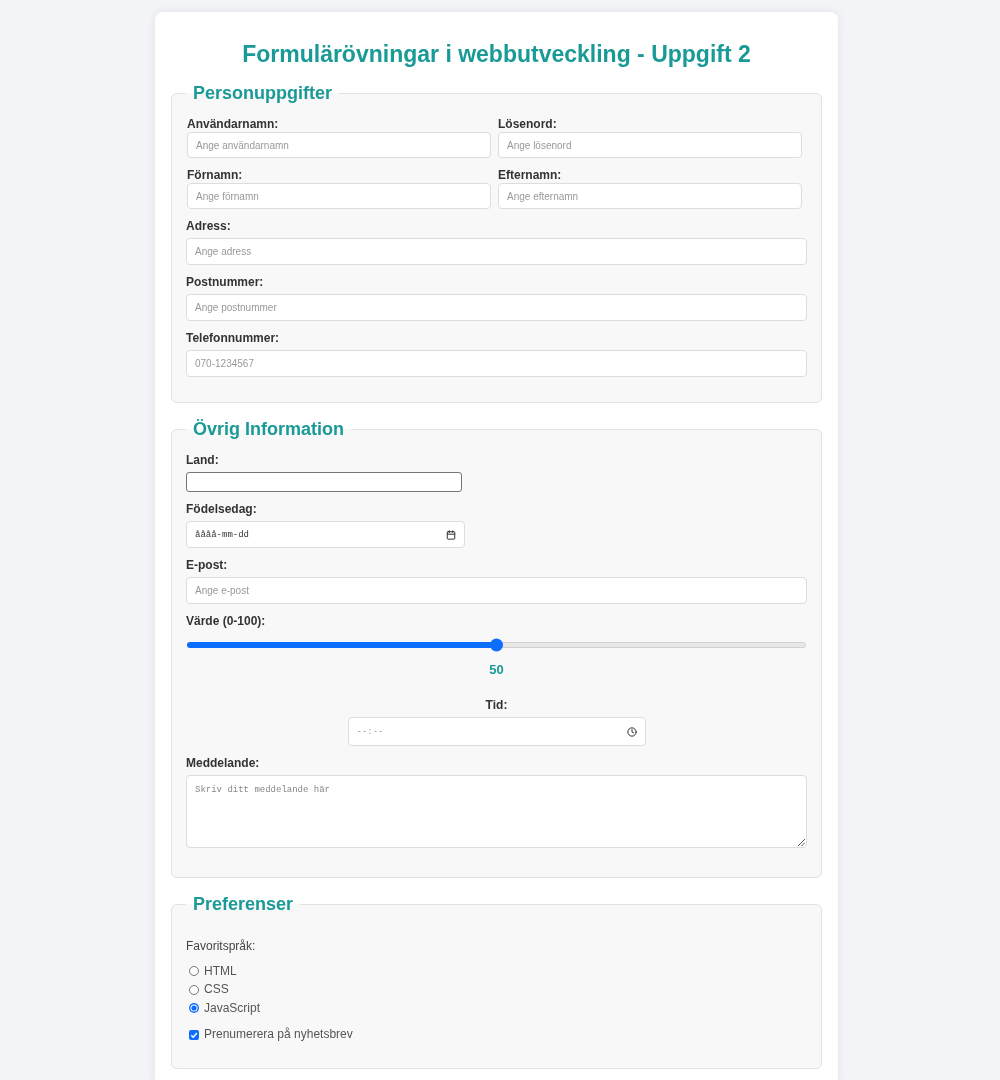 Image resolution: width=1000 pixels, height=1080 pixels. What do you see at coordinates (496, 811) in the screenshot?
I see `message-textarea: Skriv ditt meddelande här` at bounding box center [496, 811].